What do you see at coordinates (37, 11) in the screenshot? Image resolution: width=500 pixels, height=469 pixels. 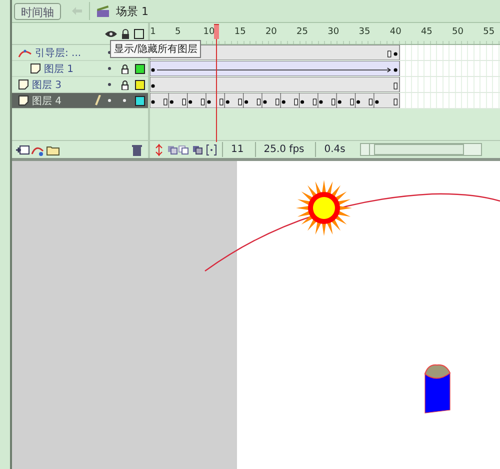 I see `timeline-button: 时间轴` at bounding box center [37, 11].